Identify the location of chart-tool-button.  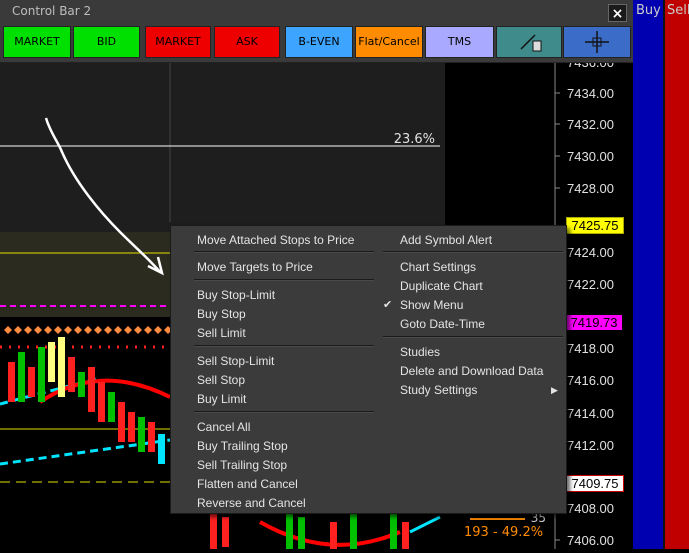
(529, 42).